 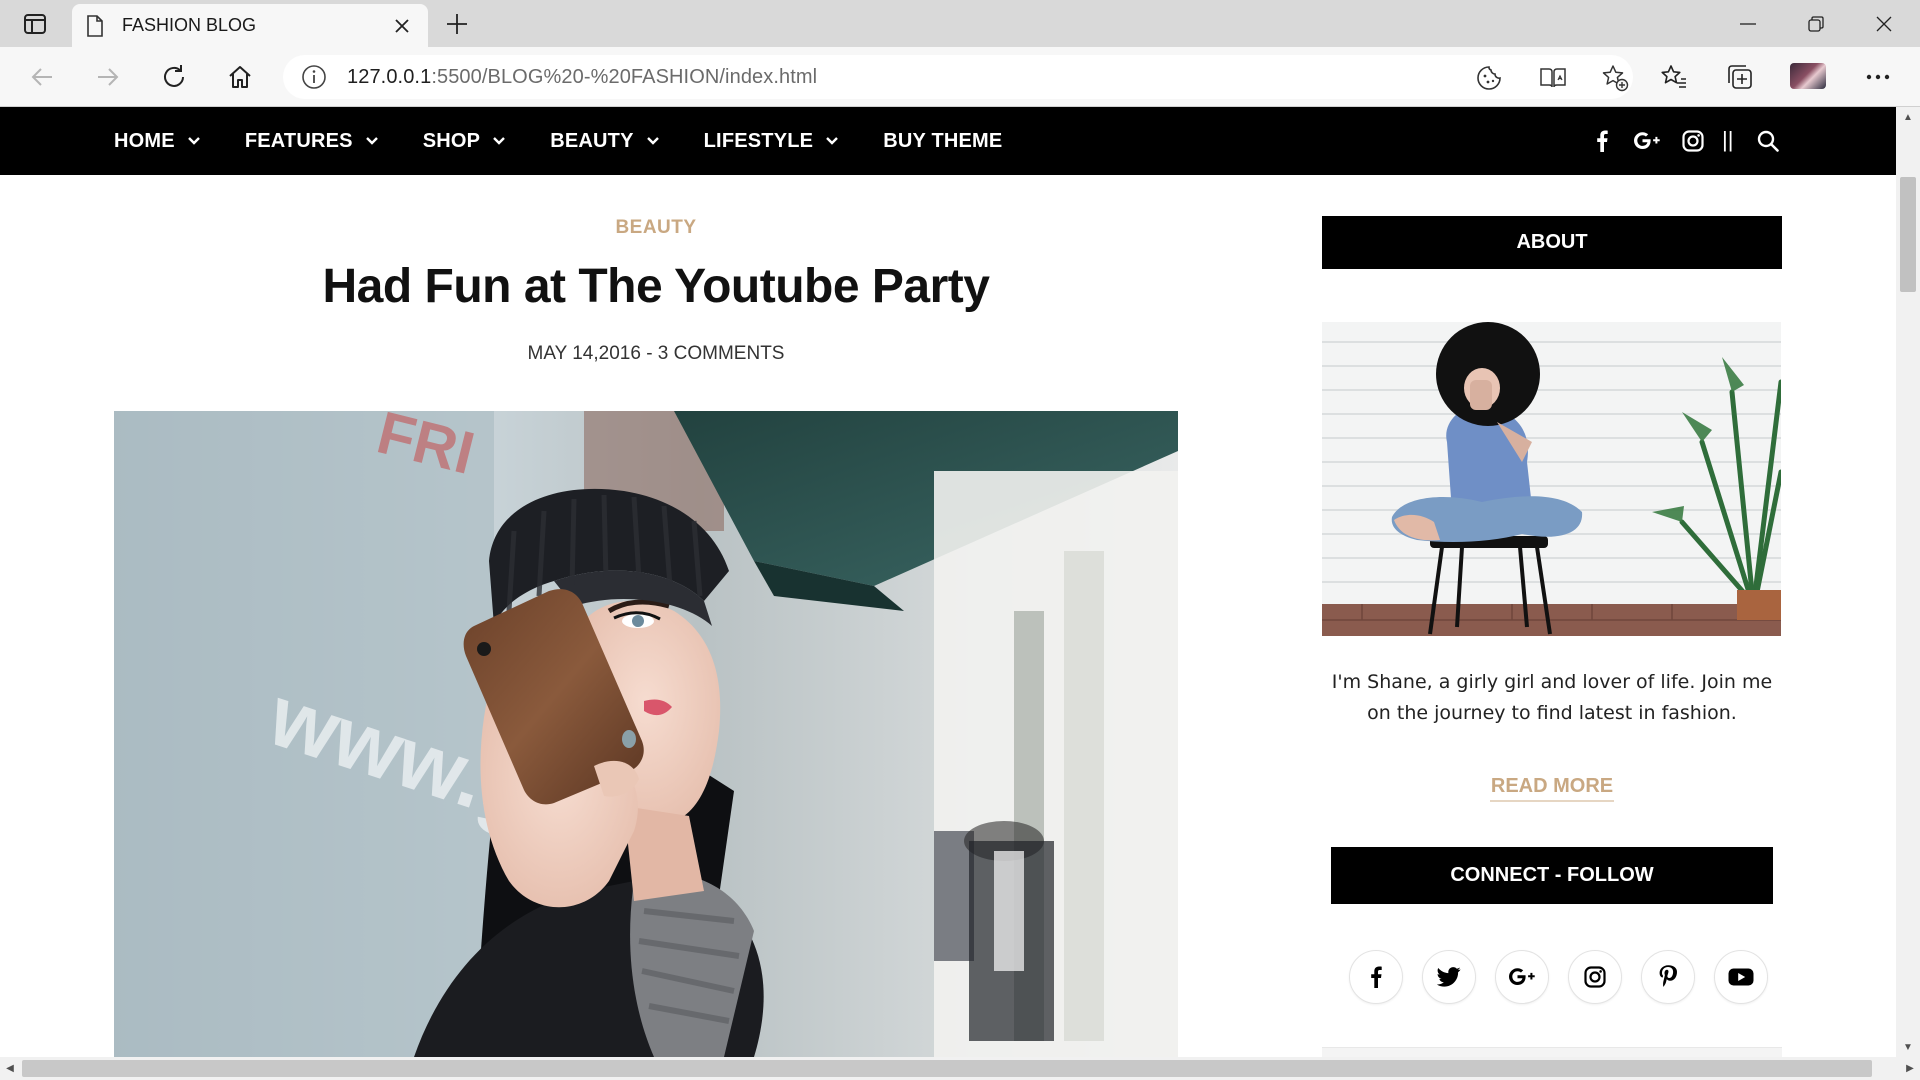 What do you see at coordinates (1602, 141) in the screenshot?
I see `nav-facebook-icon` at bounding box center [1602, 141].